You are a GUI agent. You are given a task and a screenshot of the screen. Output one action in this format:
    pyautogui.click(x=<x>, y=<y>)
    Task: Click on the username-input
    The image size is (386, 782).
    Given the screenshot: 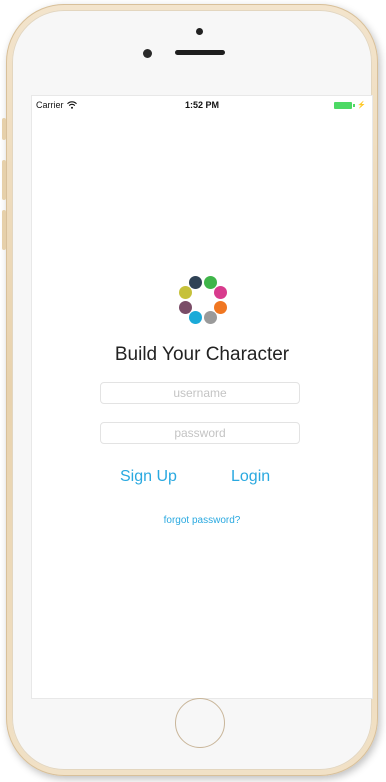 What is the action you would take?
    pyautogui.click(x=200, y=393)
    